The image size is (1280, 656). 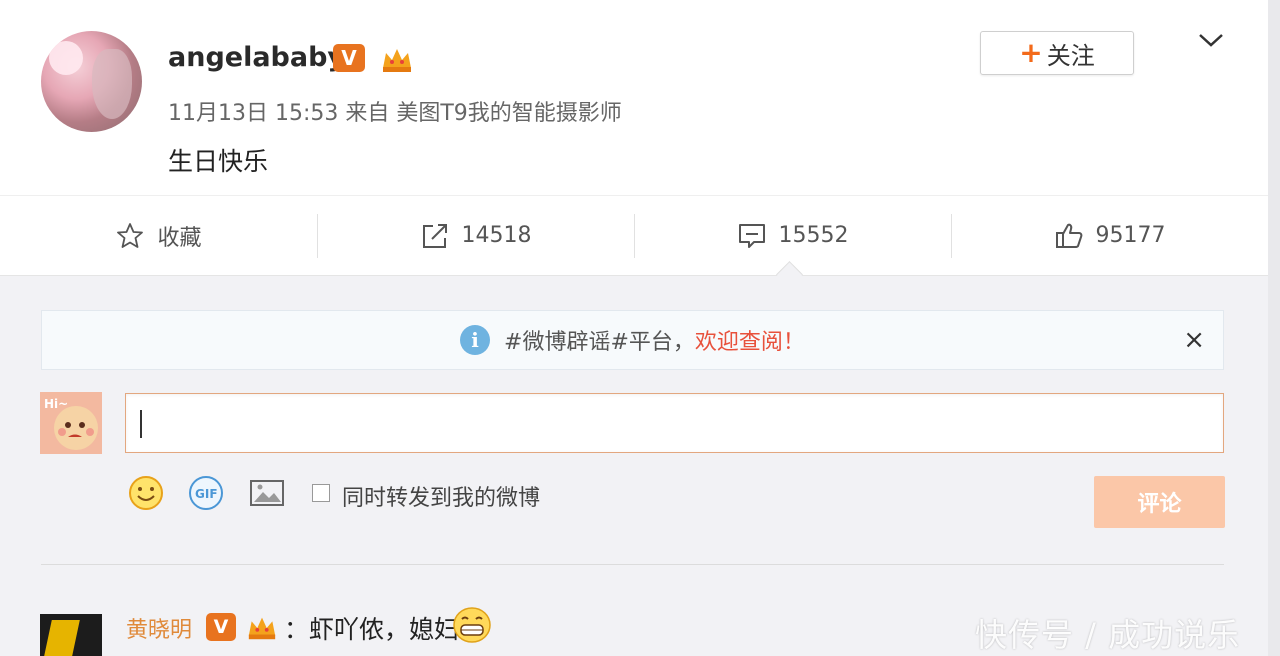 What do you see at coordinates (1031, 52) in the screenshot?
I see `plus-icon: +` at bounding box center [1031, 52].